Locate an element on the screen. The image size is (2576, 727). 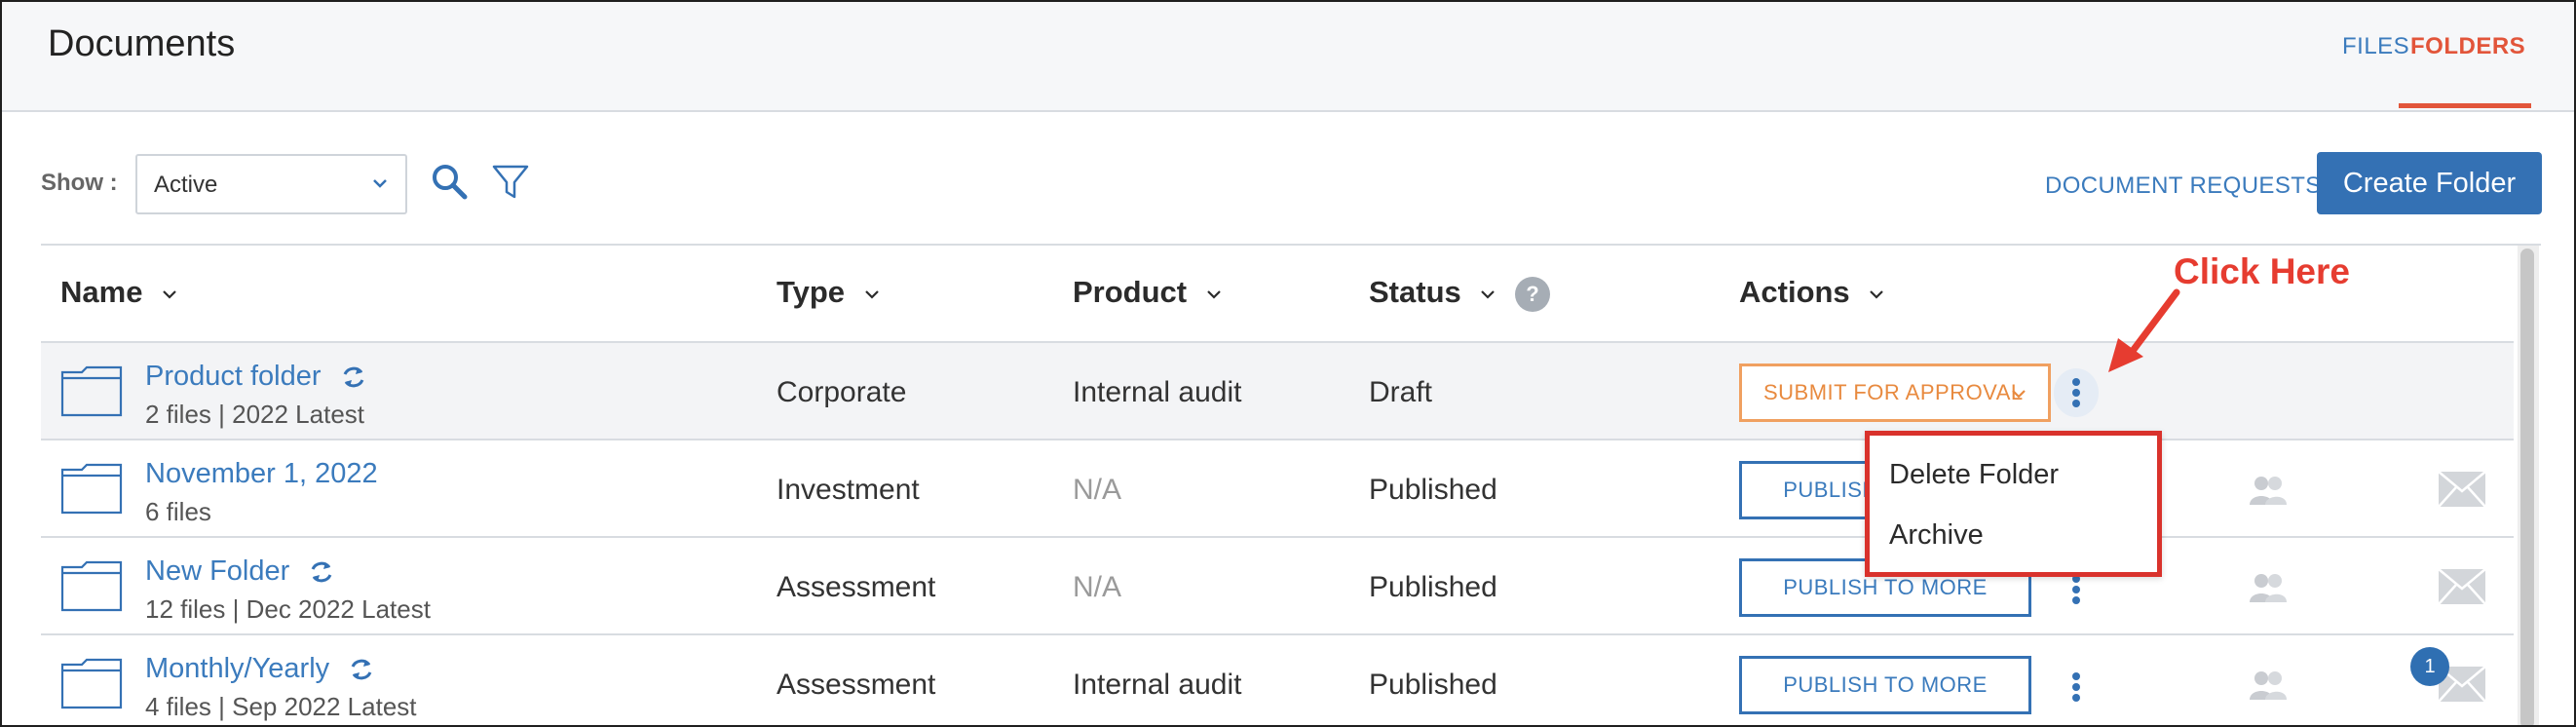
folder-actions-menu: Delete Folder Archive is located at coordinates (2013, 504).